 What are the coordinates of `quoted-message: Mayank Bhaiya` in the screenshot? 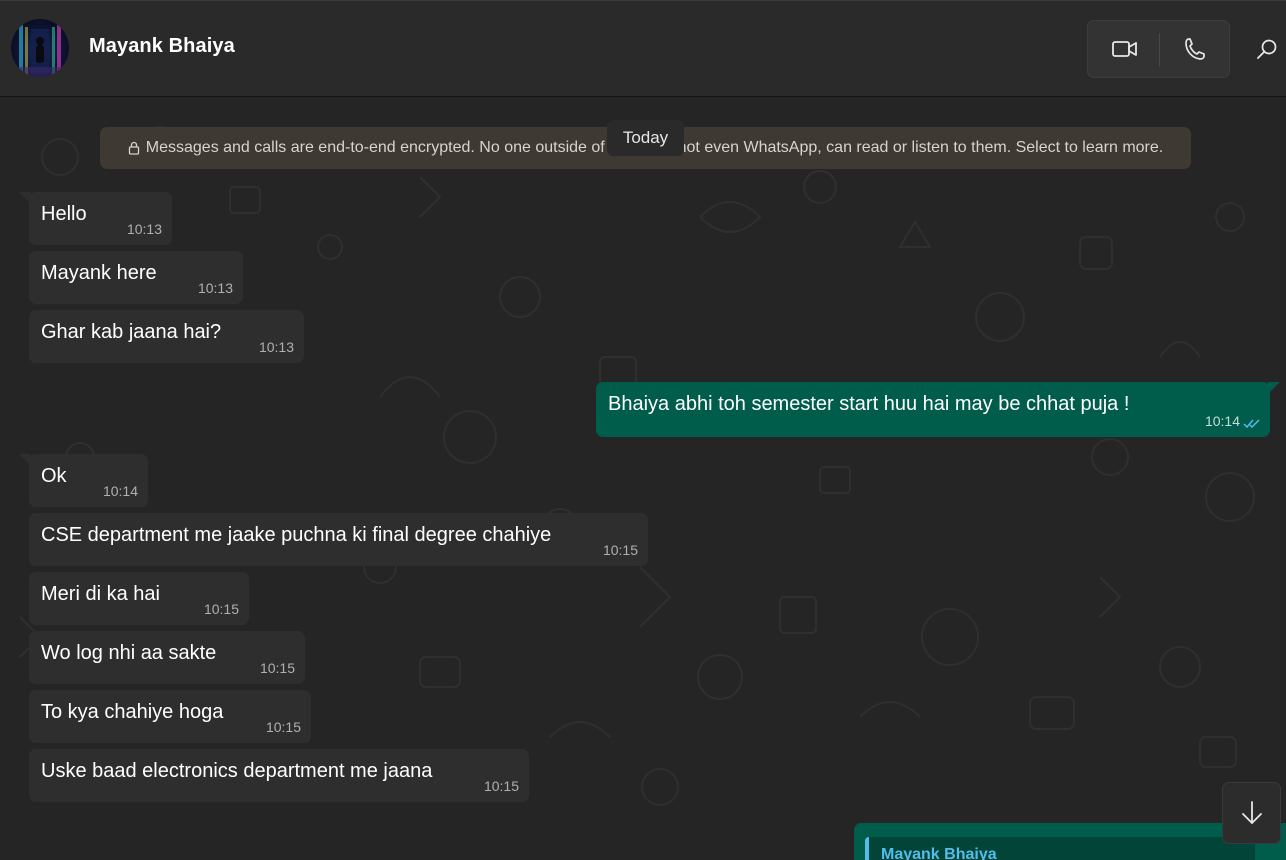 It's located at (1060, 848).